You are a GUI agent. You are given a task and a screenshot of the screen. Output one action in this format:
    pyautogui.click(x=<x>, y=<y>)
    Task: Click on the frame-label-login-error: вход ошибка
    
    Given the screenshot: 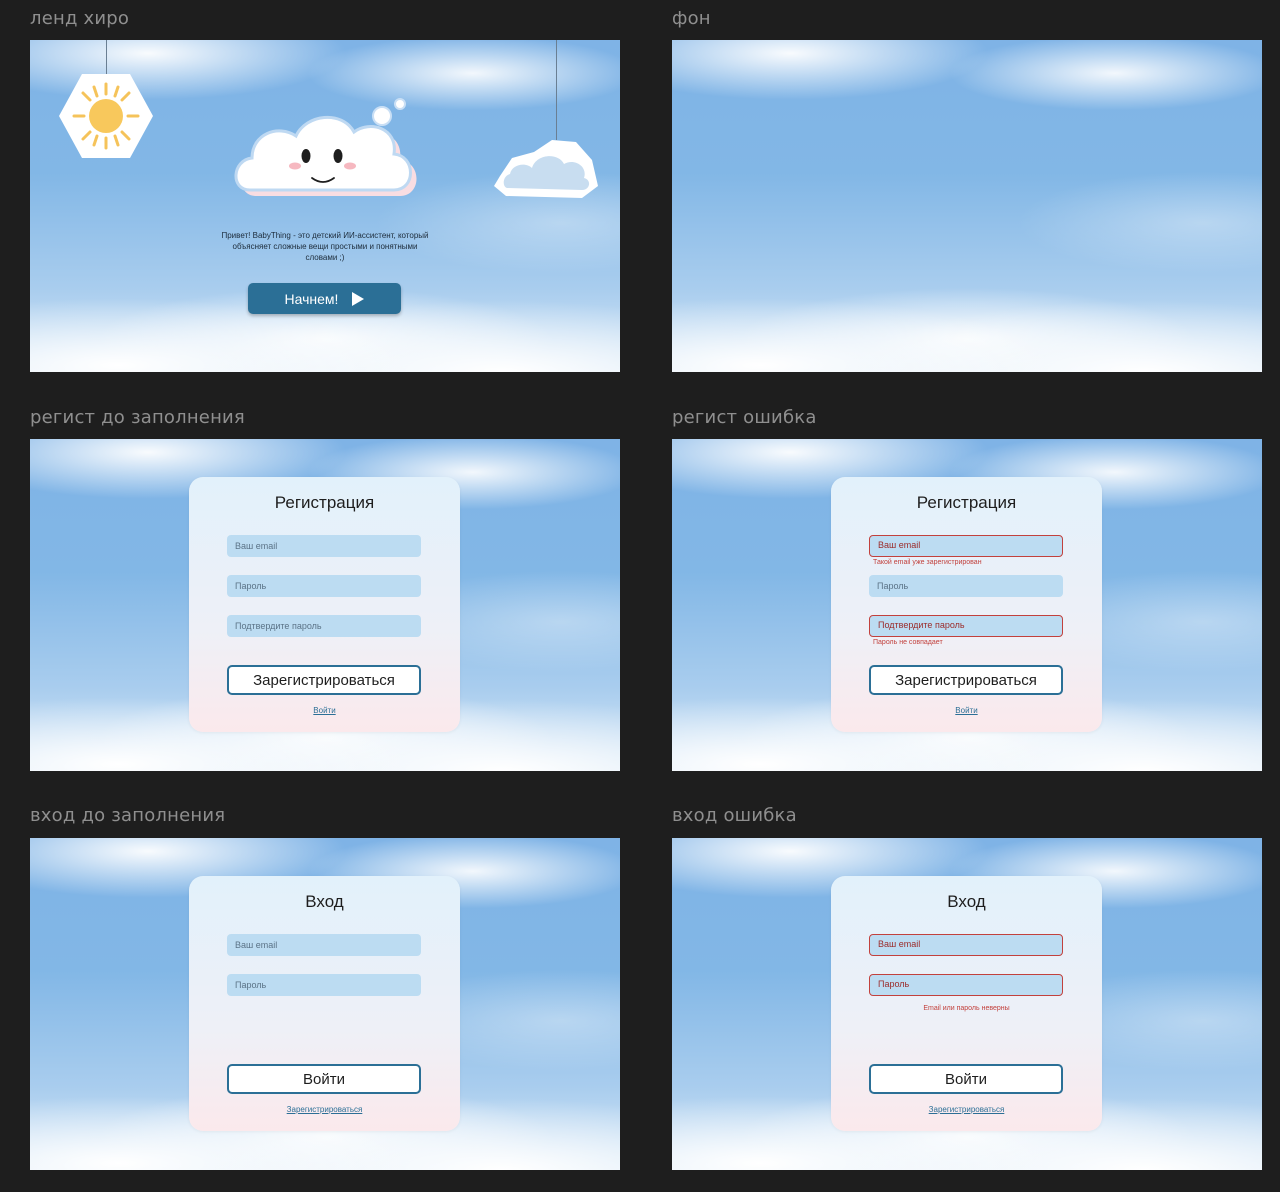 What is the action you would take?
    pyautogui.click(x=734, y=815)
    